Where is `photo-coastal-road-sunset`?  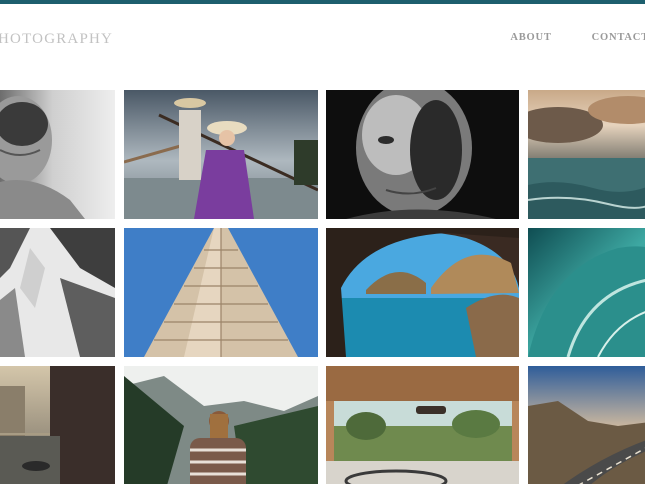
photo-coastal-road-sunset is located at coordinates (586, 425).